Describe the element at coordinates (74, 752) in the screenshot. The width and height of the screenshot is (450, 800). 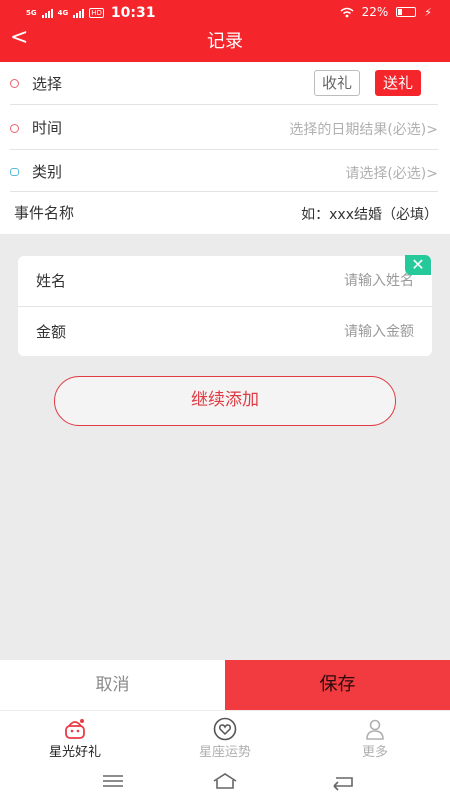
I see `tab-label: 星光好礼` at that location.